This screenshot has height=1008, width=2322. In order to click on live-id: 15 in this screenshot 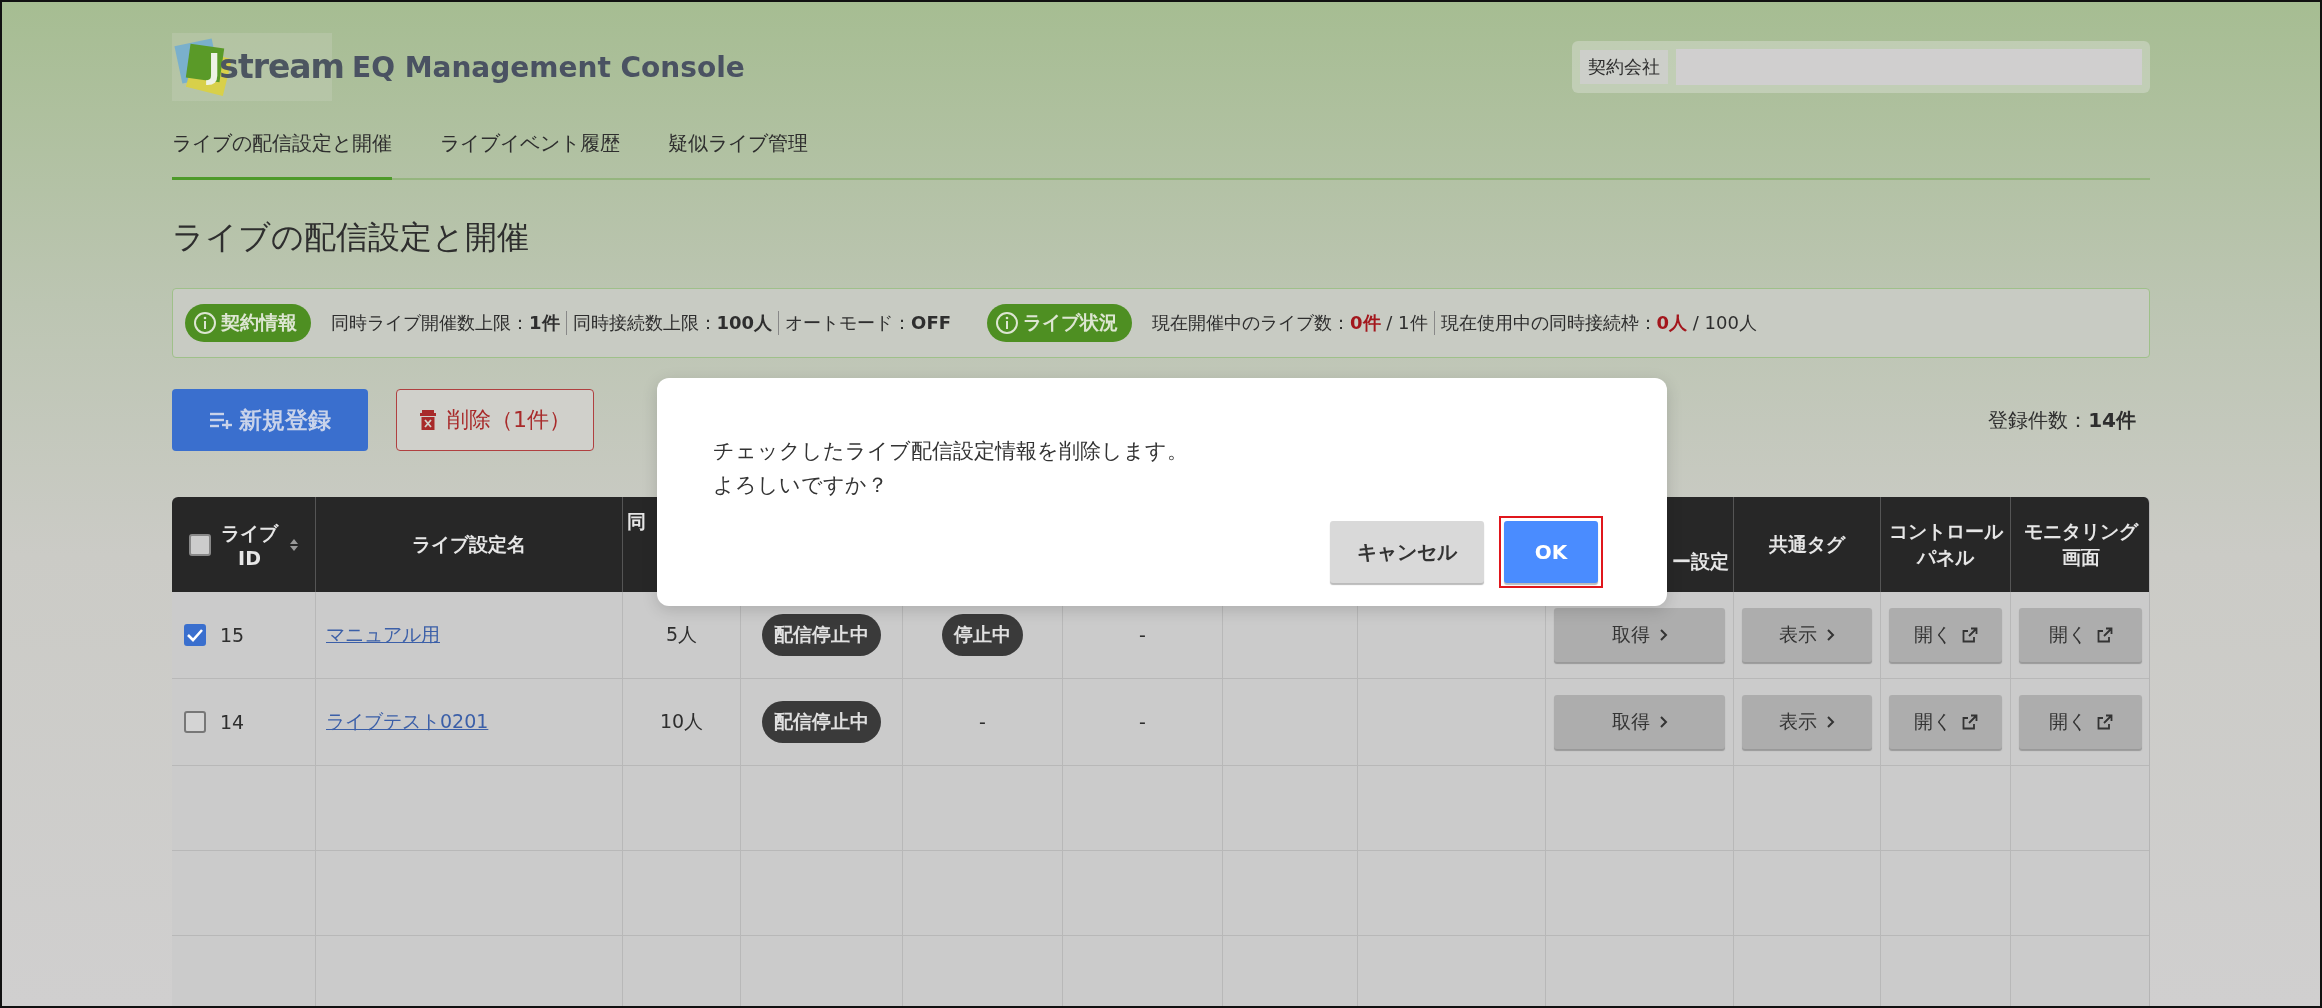, I will do `click(232, 635)`.